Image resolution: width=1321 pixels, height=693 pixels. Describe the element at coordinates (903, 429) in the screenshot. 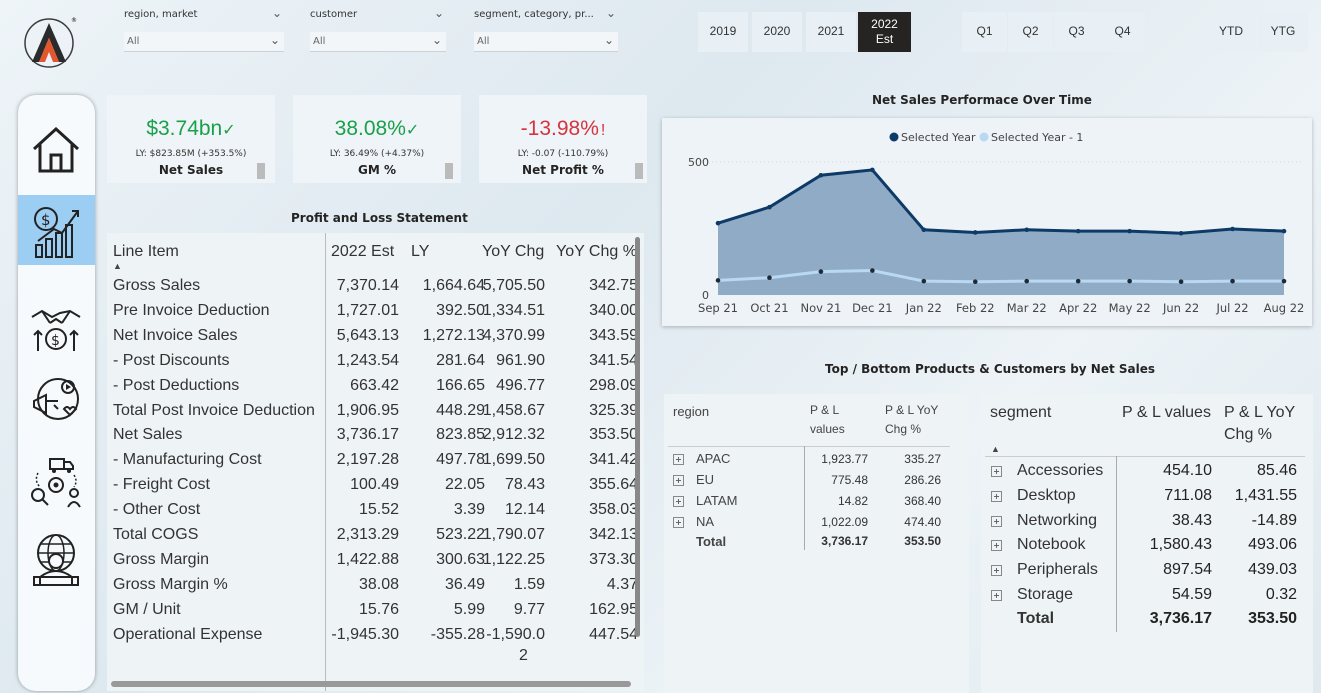

I see `column-header-pl-yoy: Chg %` at that location.